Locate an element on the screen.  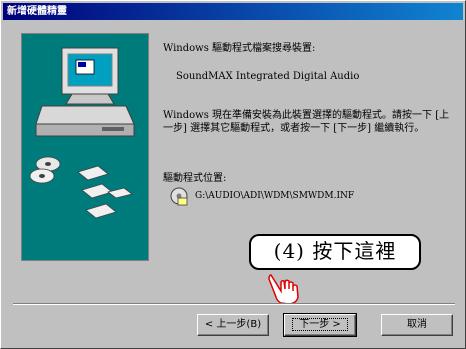
cancel-button: 取消 is located at coordinates (417, 325).